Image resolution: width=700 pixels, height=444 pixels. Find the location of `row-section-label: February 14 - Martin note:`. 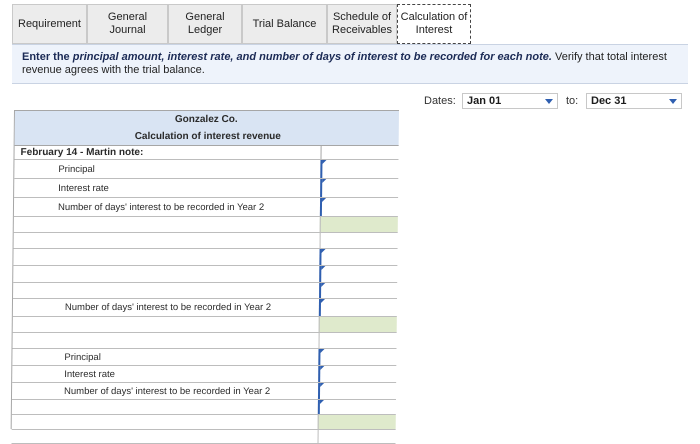

row-section-label: February 14 - Martin note: is located at coordinates (82, 152).